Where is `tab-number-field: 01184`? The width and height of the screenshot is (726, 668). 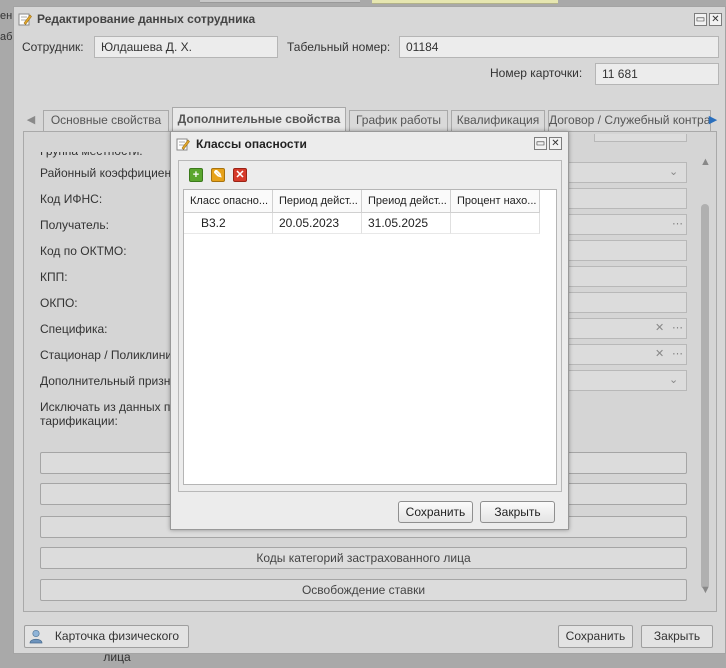
tab-number-field: 01184 is located at coordinates (559, 47).